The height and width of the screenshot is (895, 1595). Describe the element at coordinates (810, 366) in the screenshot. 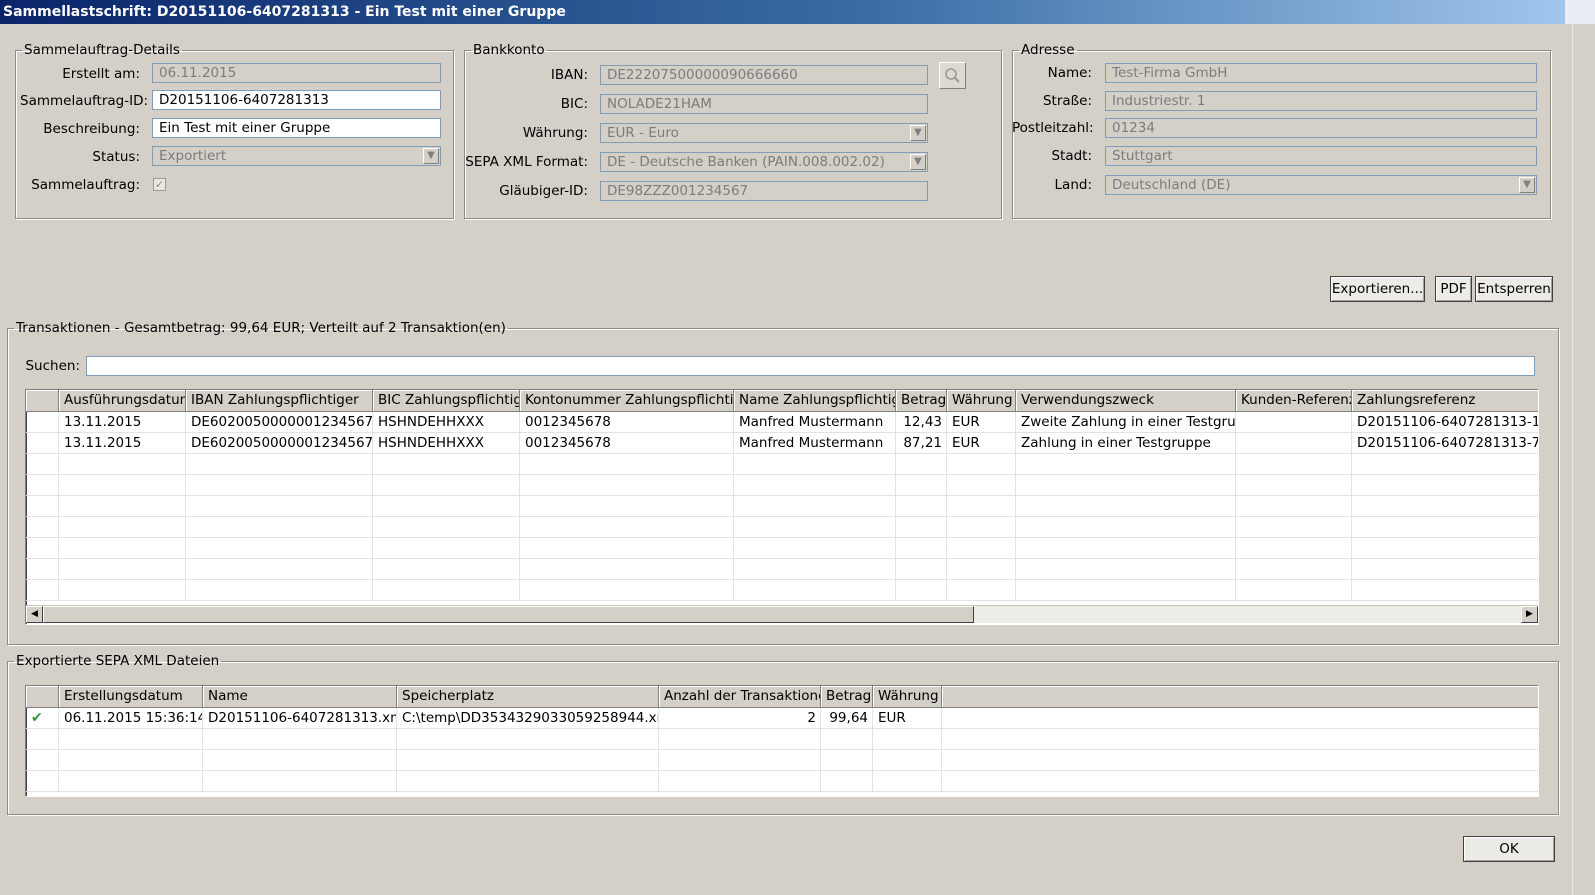

I see `search-input` at that location.